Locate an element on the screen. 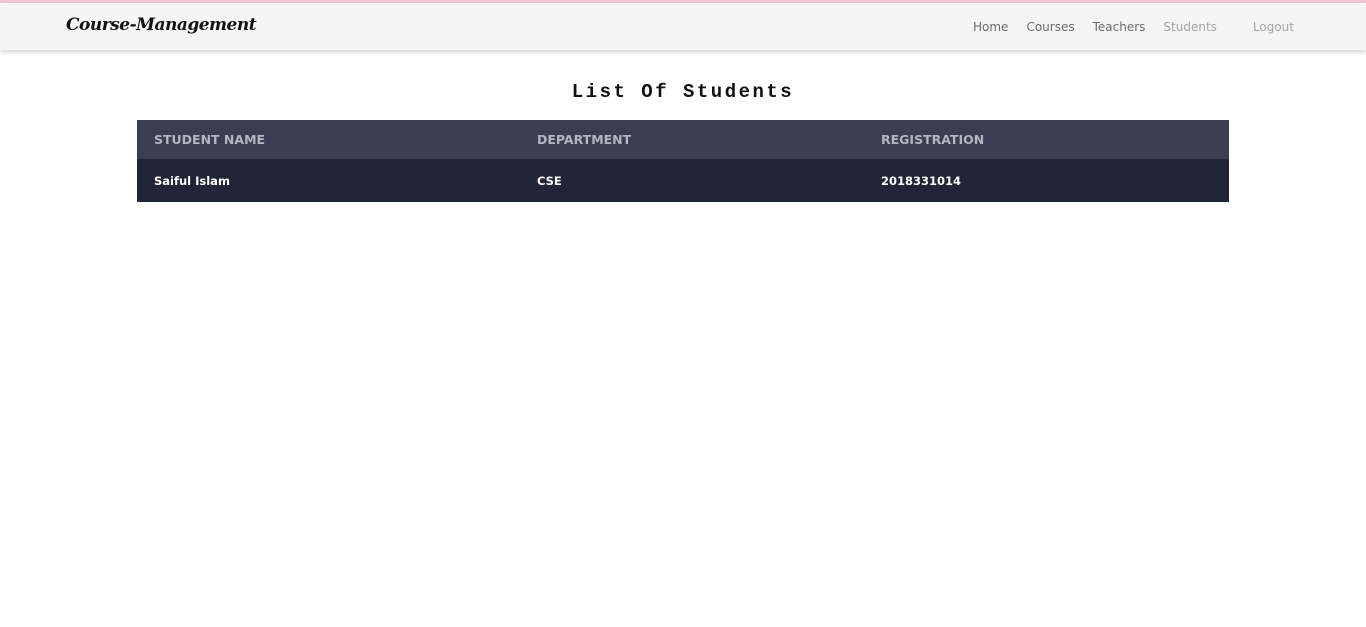 Image resolution: width=1366 pixels, height=627 pixels. header-department: DEPARTMENT is located at coordinates (692, 139).